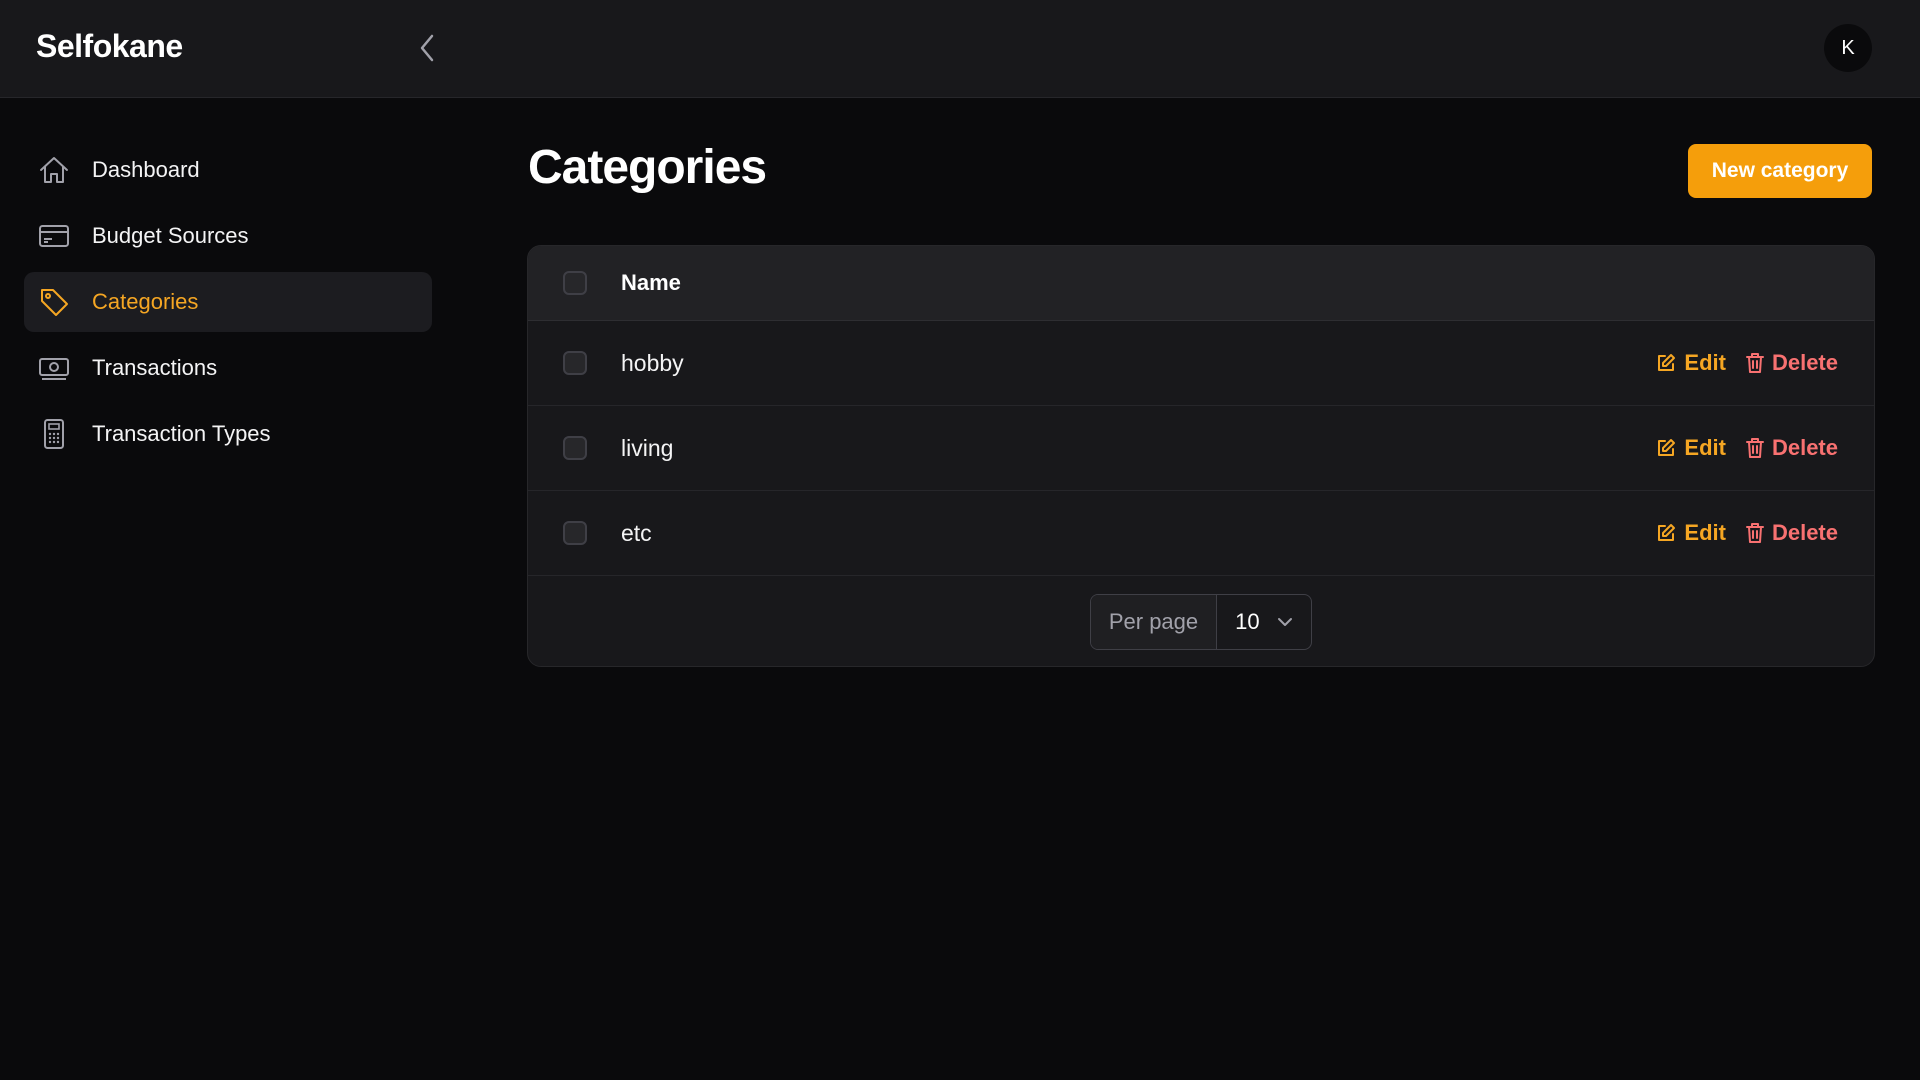  What do you see at coordinates (1247, 621) in the screenshot?
I see `per-page-value: 10` at bounding box center [1247, 621].